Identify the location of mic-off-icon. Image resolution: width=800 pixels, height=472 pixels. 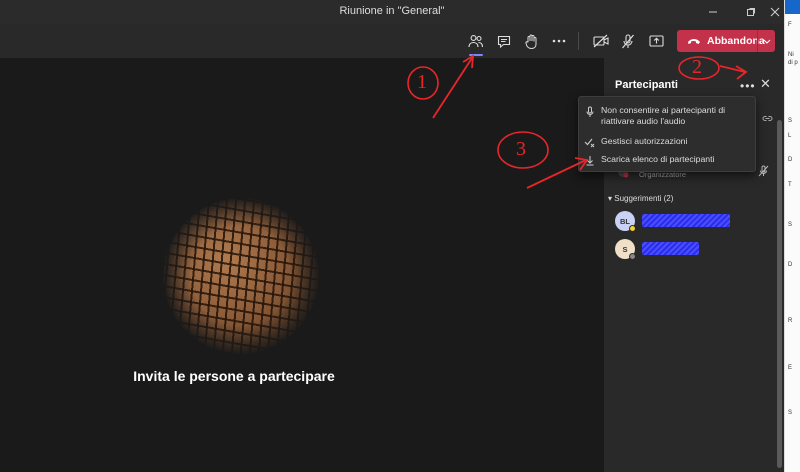
(628, 41).